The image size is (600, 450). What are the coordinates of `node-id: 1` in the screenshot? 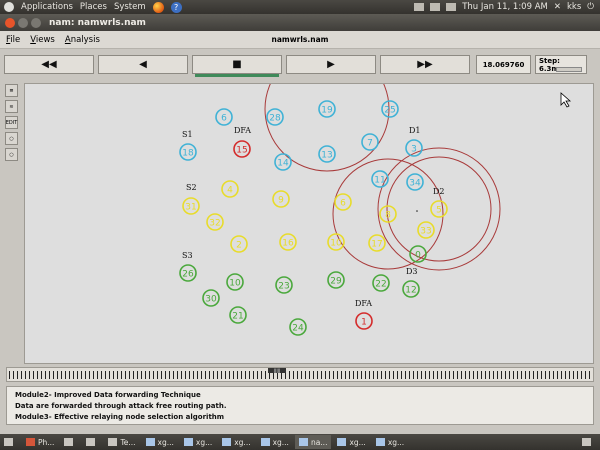 It's located at (364, 323).